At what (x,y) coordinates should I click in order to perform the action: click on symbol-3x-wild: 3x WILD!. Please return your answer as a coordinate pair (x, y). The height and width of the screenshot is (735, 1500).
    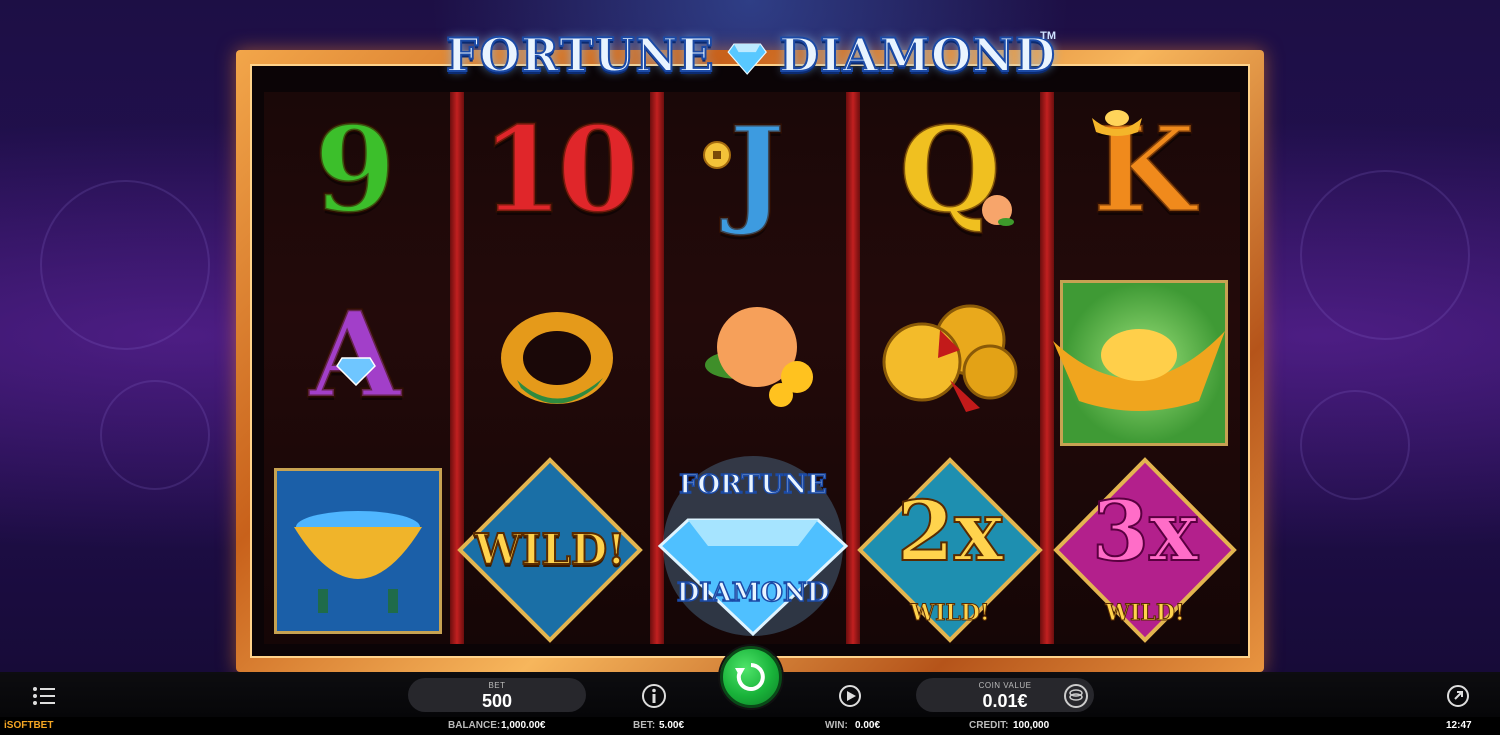
    Looking at the image, I should click on (1145, 549).